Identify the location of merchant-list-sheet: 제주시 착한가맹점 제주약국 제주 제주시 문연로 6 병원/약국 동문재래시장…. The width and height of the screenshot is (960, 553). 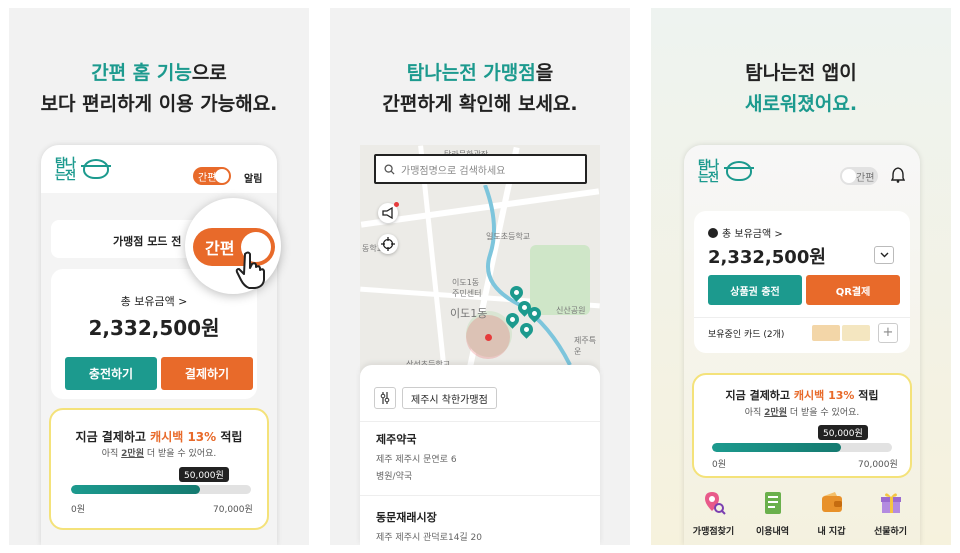
(480, 455).